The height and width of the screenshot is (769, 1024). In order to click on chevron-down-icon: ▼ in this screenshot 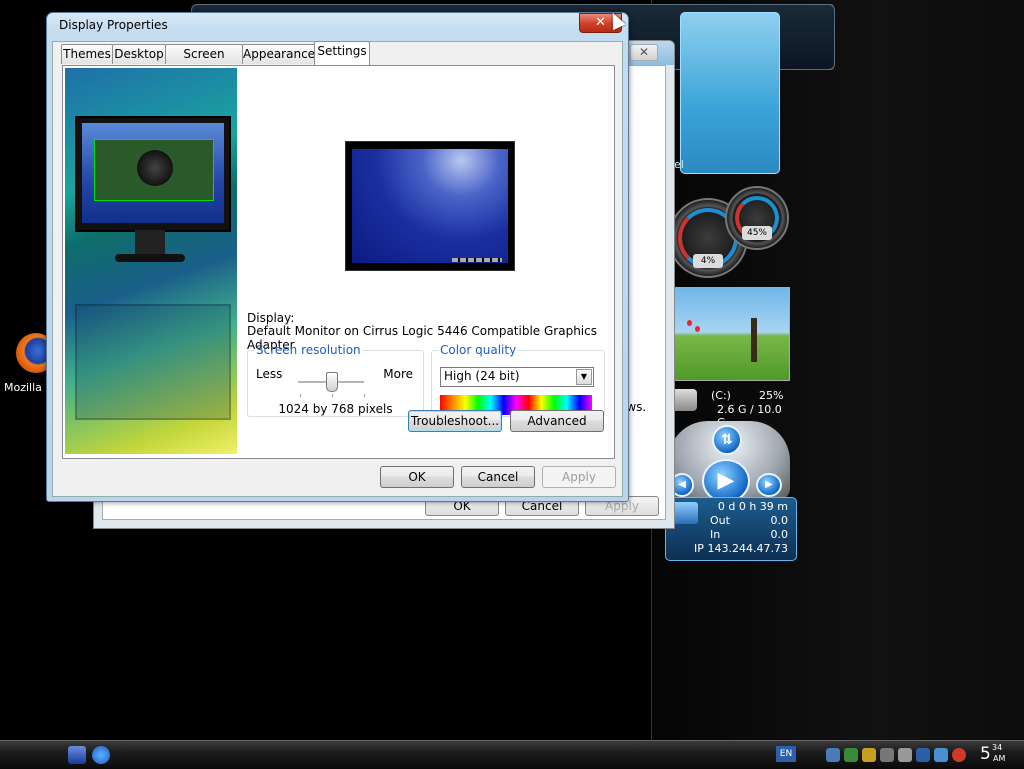, I will do `click(584, 377)`.